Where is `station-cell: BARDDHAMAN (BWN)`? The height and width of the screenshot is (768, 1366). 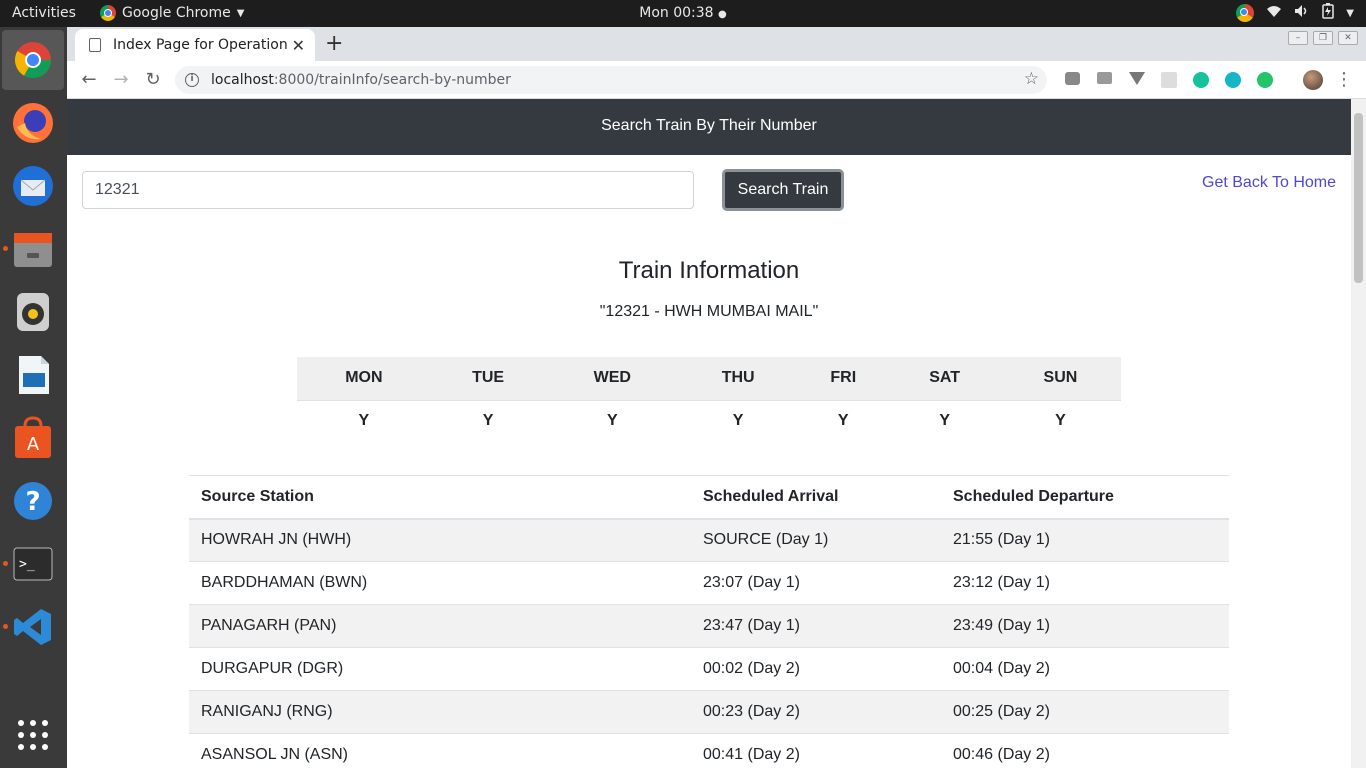 station-cell: BARDDHAMAN (BWN) is located at coordinates (440, 583).